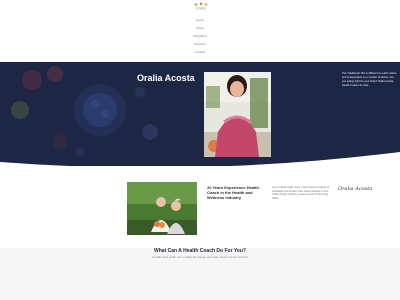 This screenshot has width=400, height=300. I want to click on hero-title: Oralia Acosta, so click(166, 78).